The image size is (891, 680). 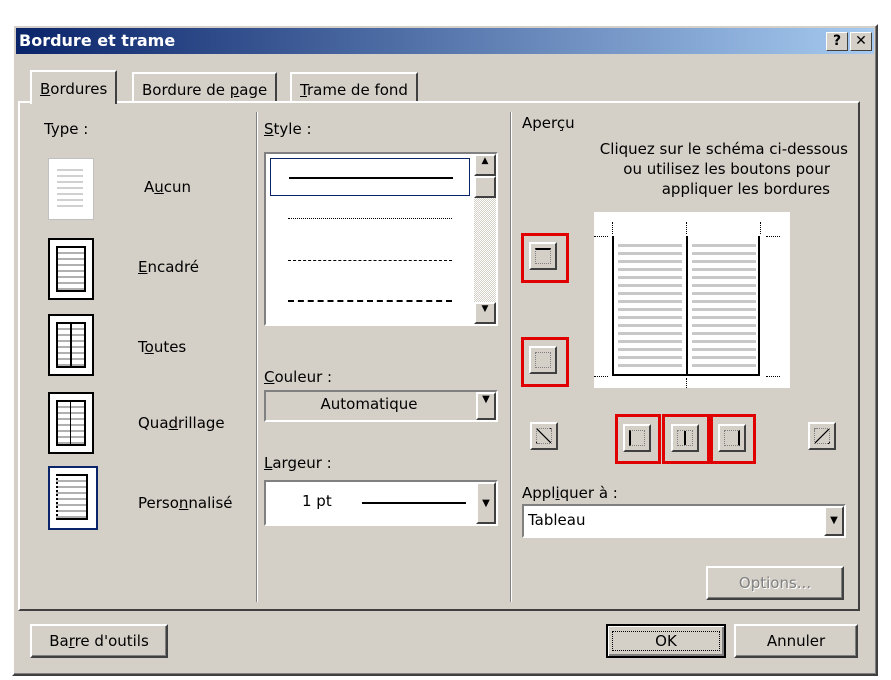 I want to click on preview-diagram, so click(x=692, y=300).